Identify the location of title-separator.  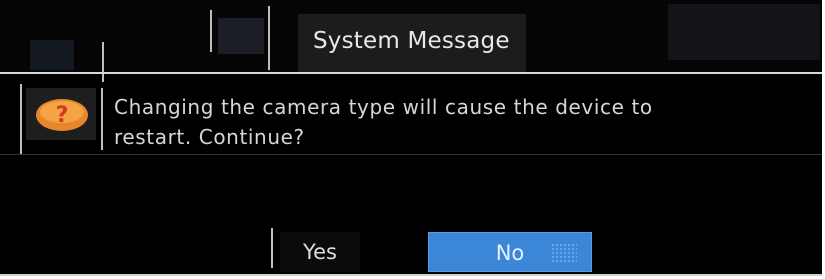
(411, 73).